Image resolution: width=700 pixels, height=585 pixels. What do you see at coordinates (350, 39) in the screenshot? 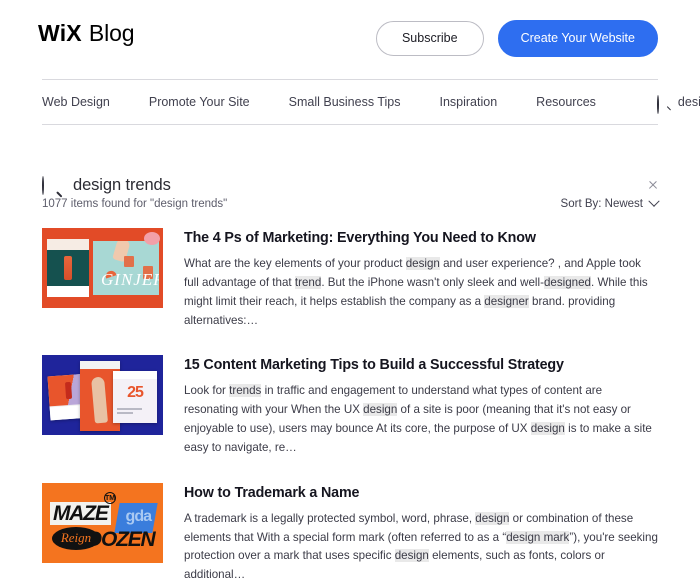
I see `site-header: WiX Blog Subscribe Create Your Website` at bounding box center [350, 39].